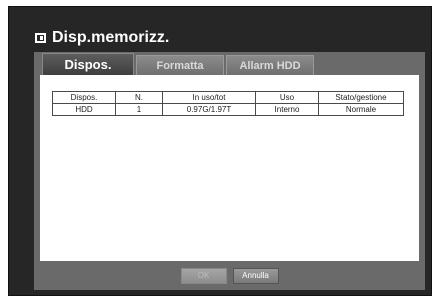 The image size is (440, 301). I want to click on col-header-usage: Uso, so click(287, 97).